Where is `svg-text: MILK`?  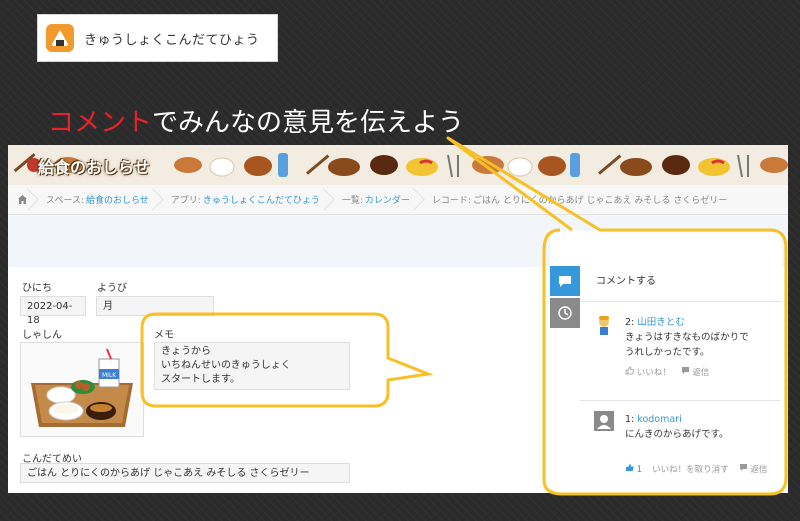 svg-text: MILK is located at coordinates (109, 375).